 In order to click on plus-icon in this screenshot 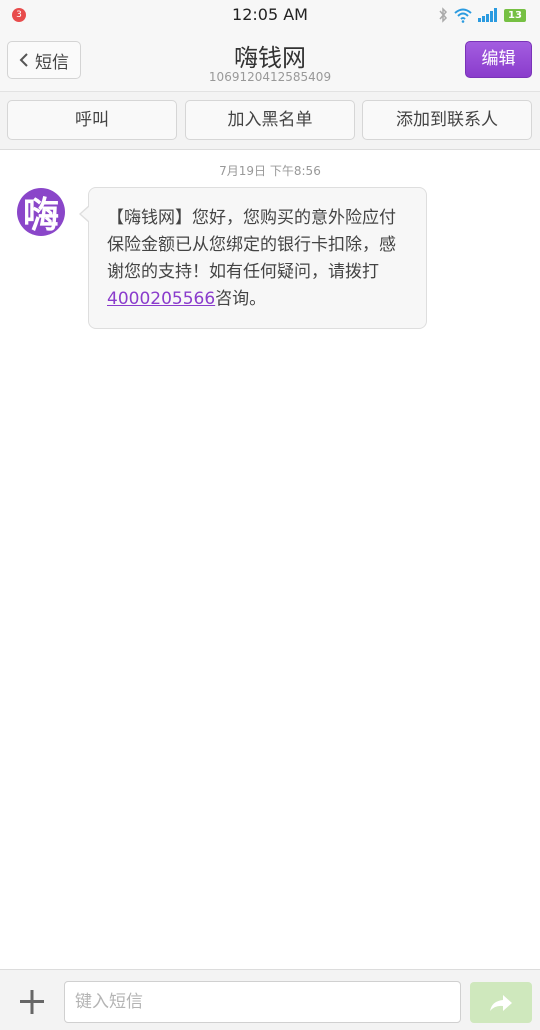, I will do `click(32, 1002)`.